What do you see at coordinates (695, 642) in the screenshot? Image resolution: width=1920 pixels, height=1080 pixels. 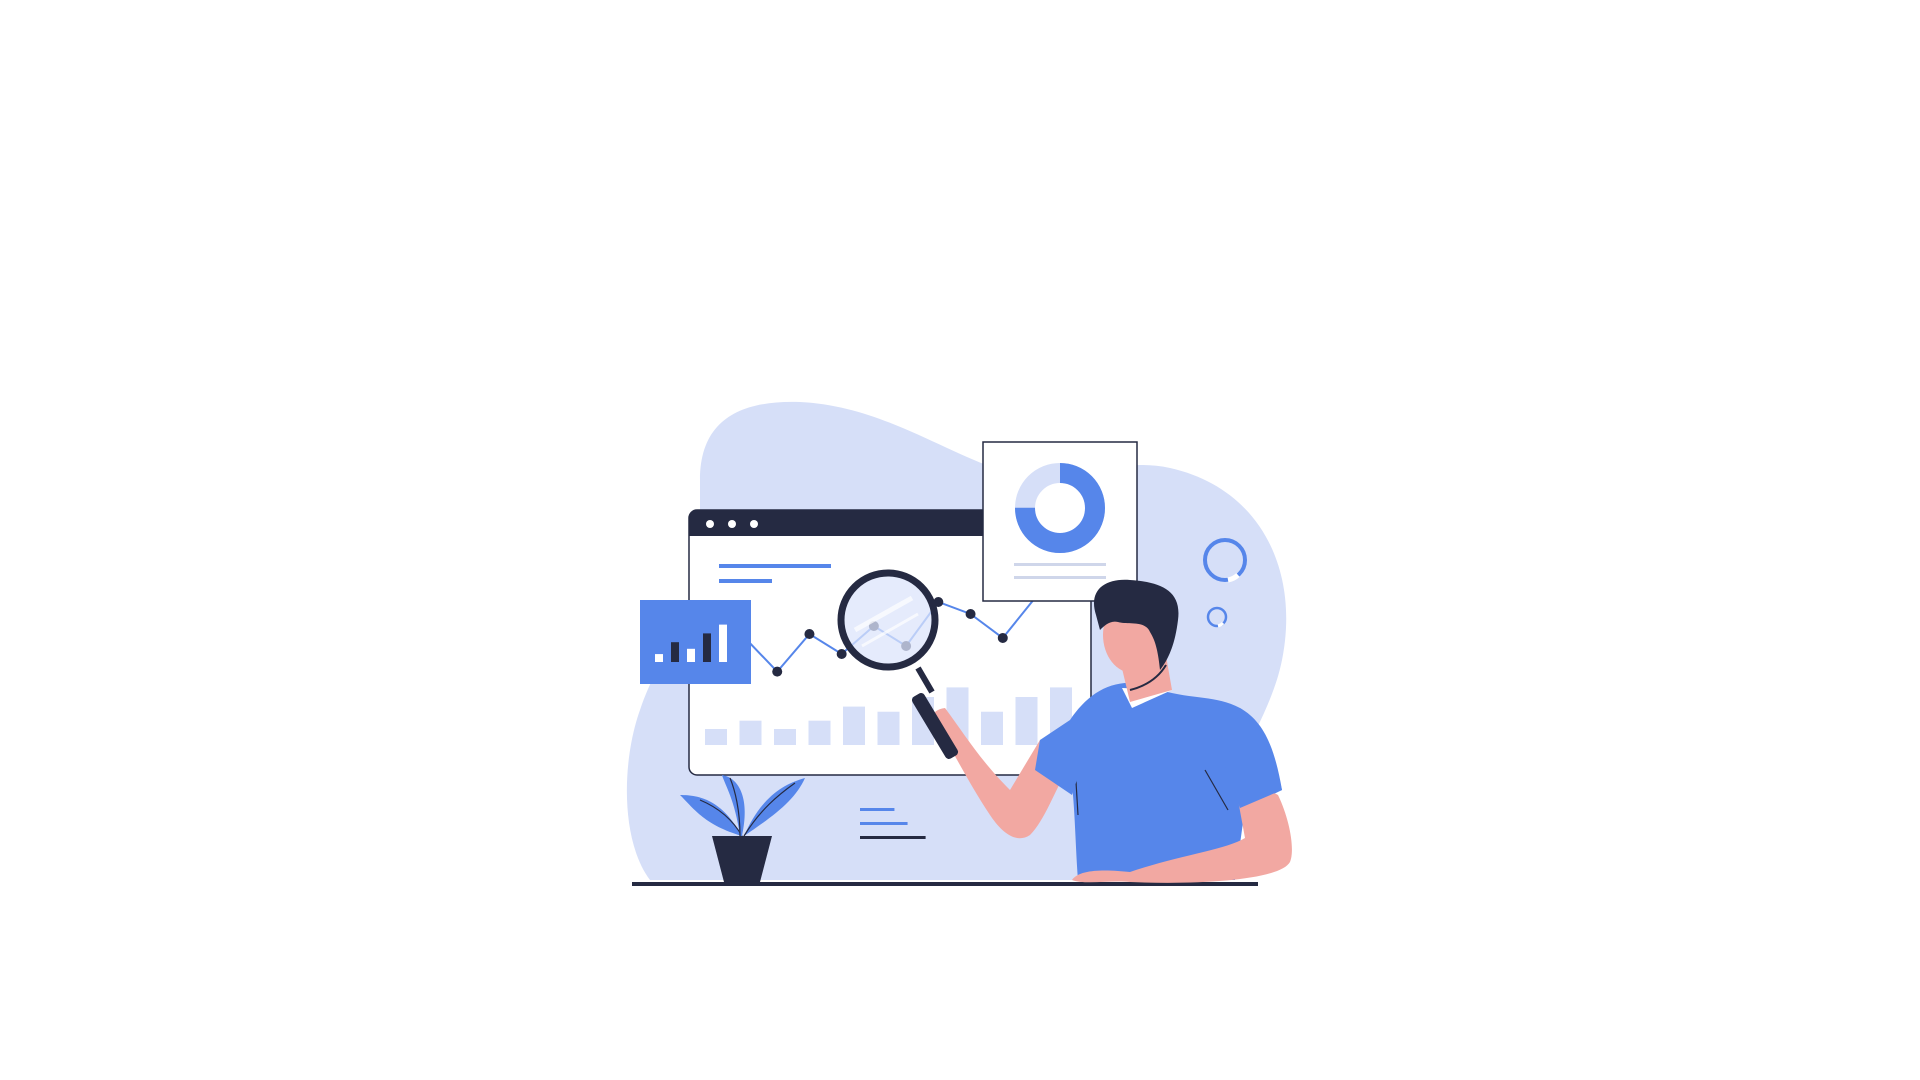 I see `bar-chart-card-icon` at bounding box center [695, 642].